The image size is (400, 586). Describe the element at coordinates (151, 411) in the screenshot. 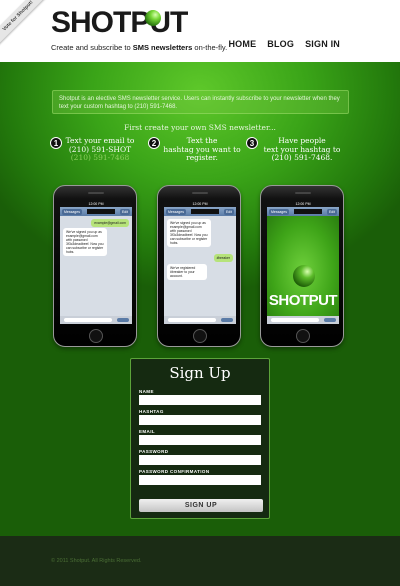

I see `hashtag-label: HASHTAG` at that location.